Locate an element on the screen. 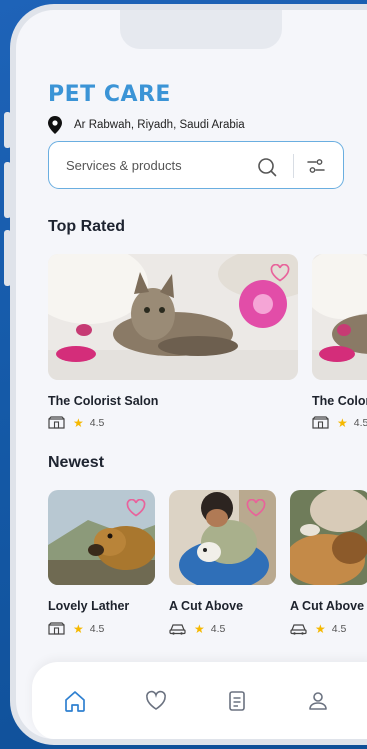 This screenshot has height=749, width=367. card-name: Lovely Lather is located at coordinates (88, 606).